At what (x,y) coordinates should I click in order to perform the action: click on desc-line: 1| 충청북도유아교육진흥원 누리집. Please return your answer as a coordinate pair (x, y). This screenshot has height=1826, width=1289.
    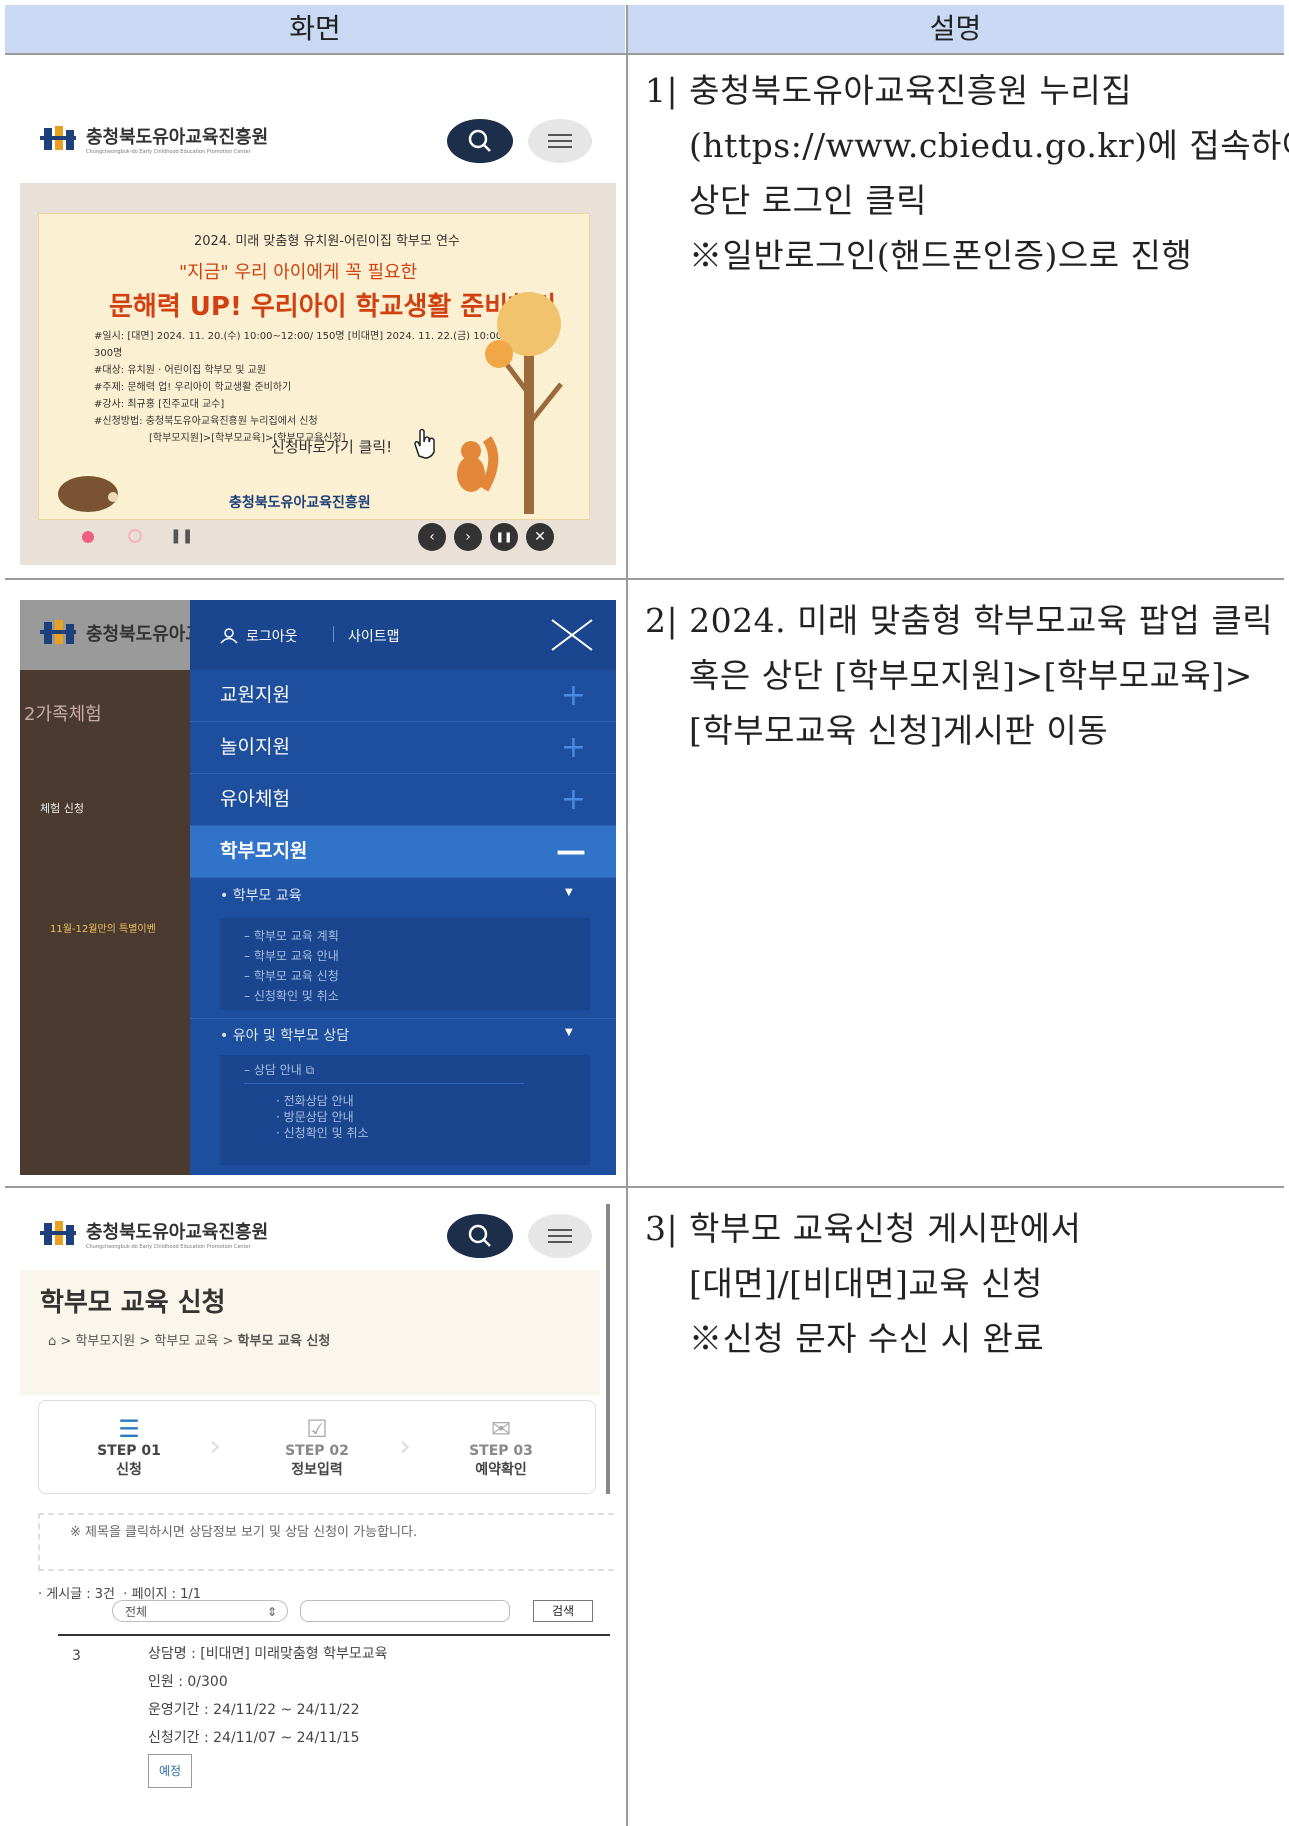
    Looking at the image, I should click on (889, 90).